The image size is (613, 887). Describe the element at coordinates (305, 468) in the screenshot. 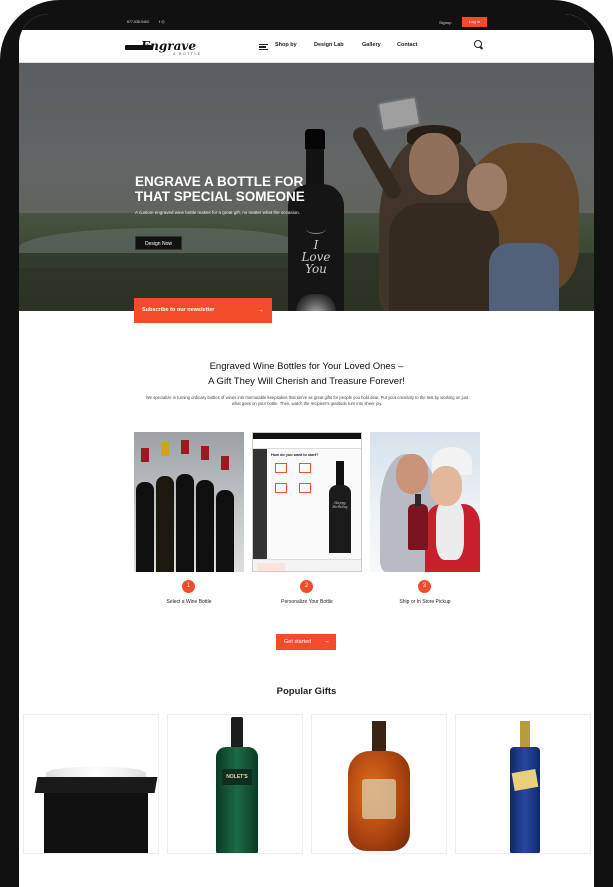

I see `image-icon` at that location.